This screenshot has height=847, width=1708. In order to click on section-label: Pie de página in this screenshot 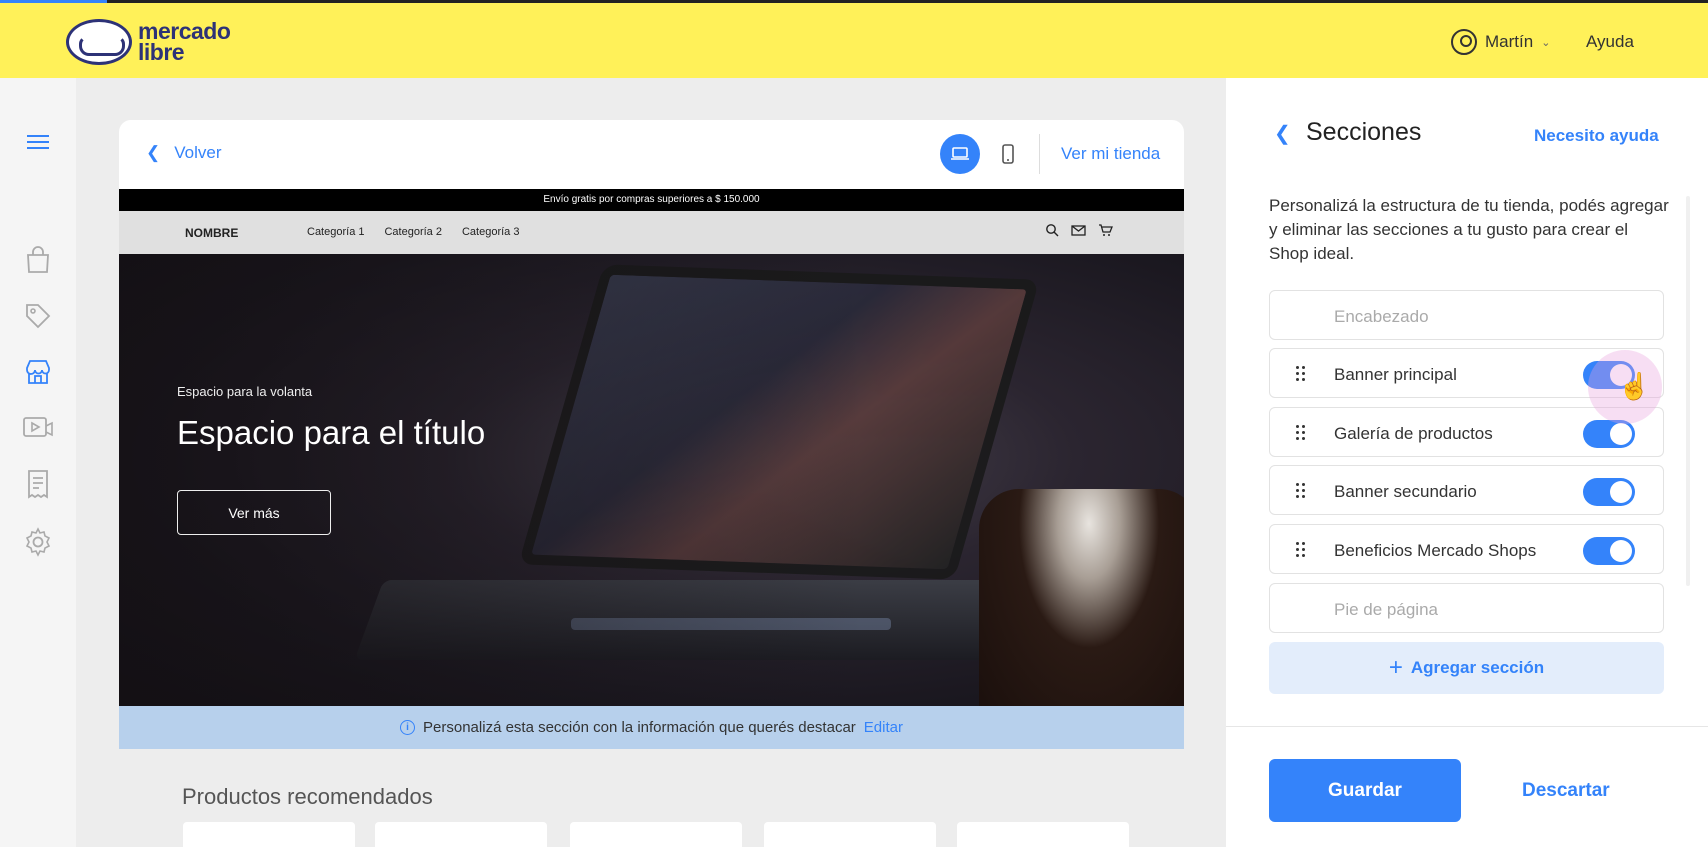, I will do `click(1386, 609)`.